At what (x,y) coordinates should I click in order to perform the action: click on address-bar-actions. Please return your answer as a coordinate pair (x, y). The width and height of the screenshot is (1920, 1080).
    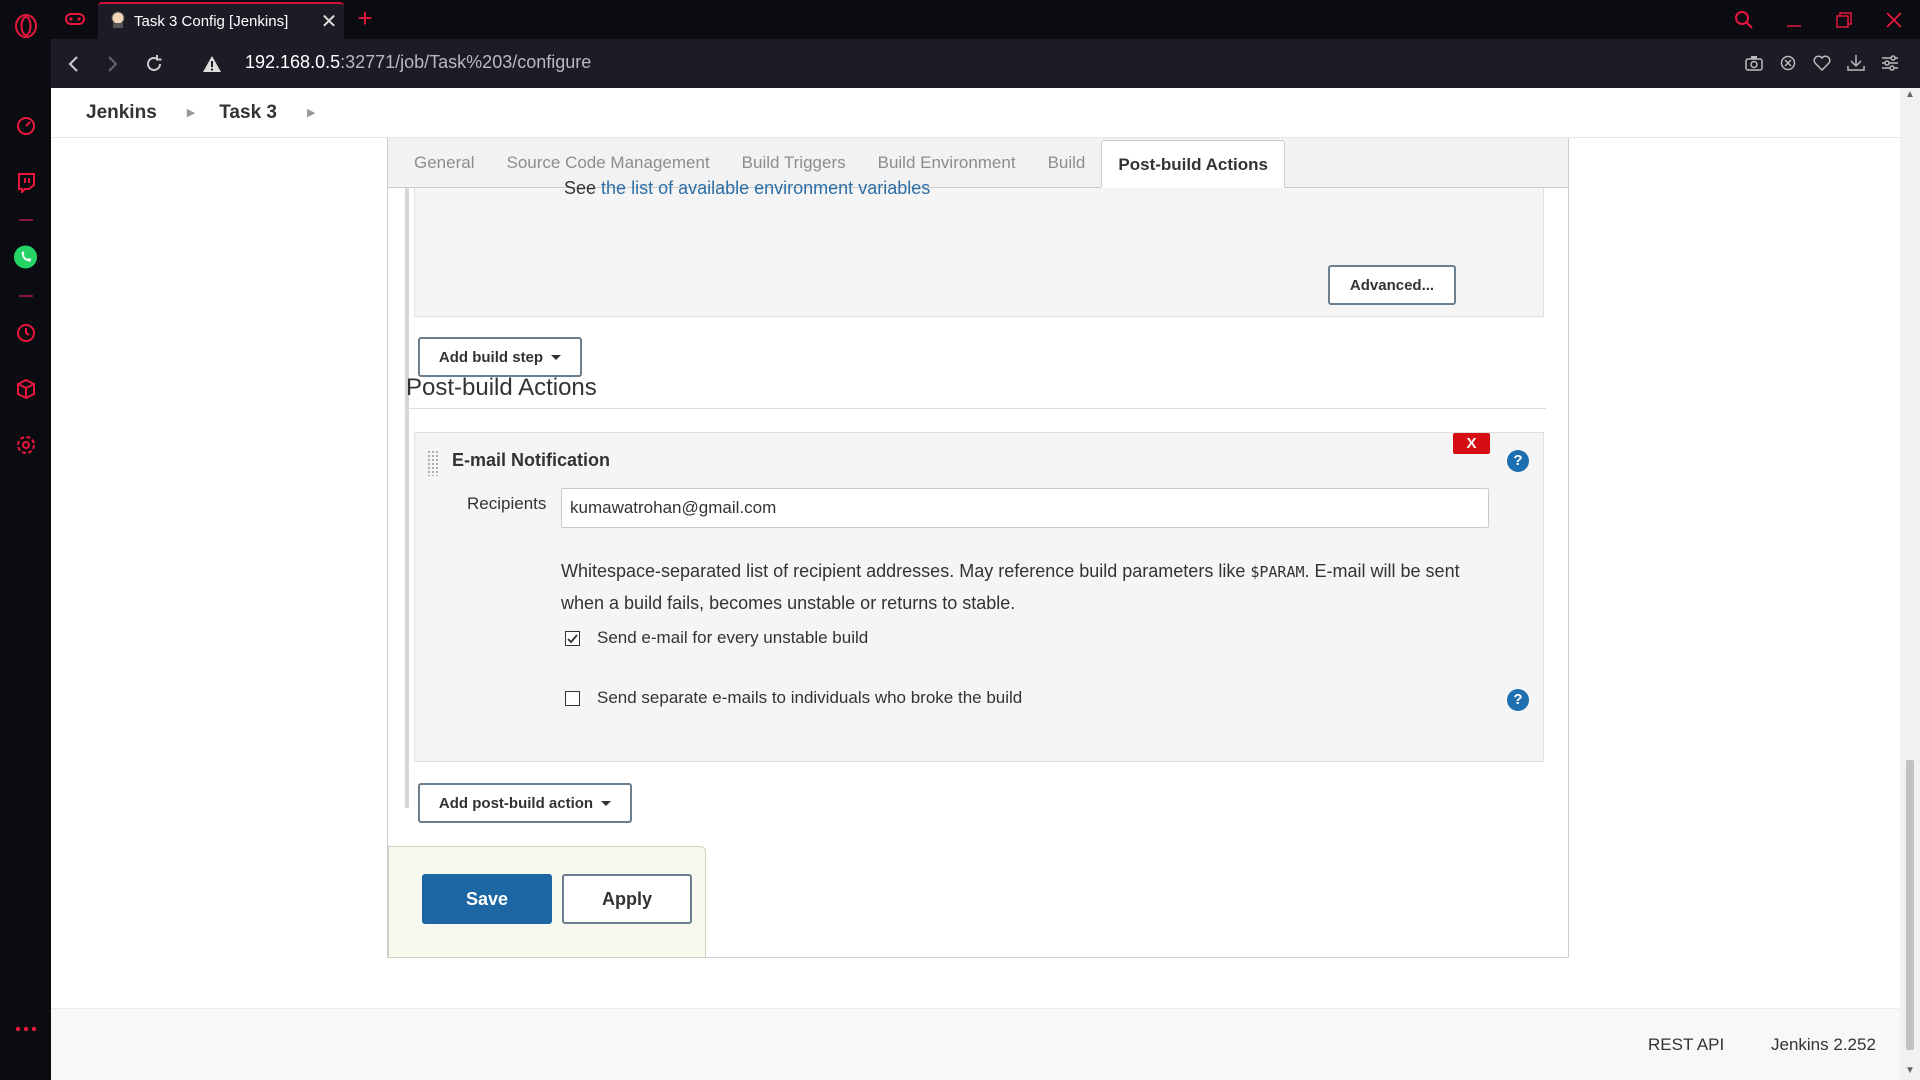
    Looking at the image, I should click on (1822, 63).